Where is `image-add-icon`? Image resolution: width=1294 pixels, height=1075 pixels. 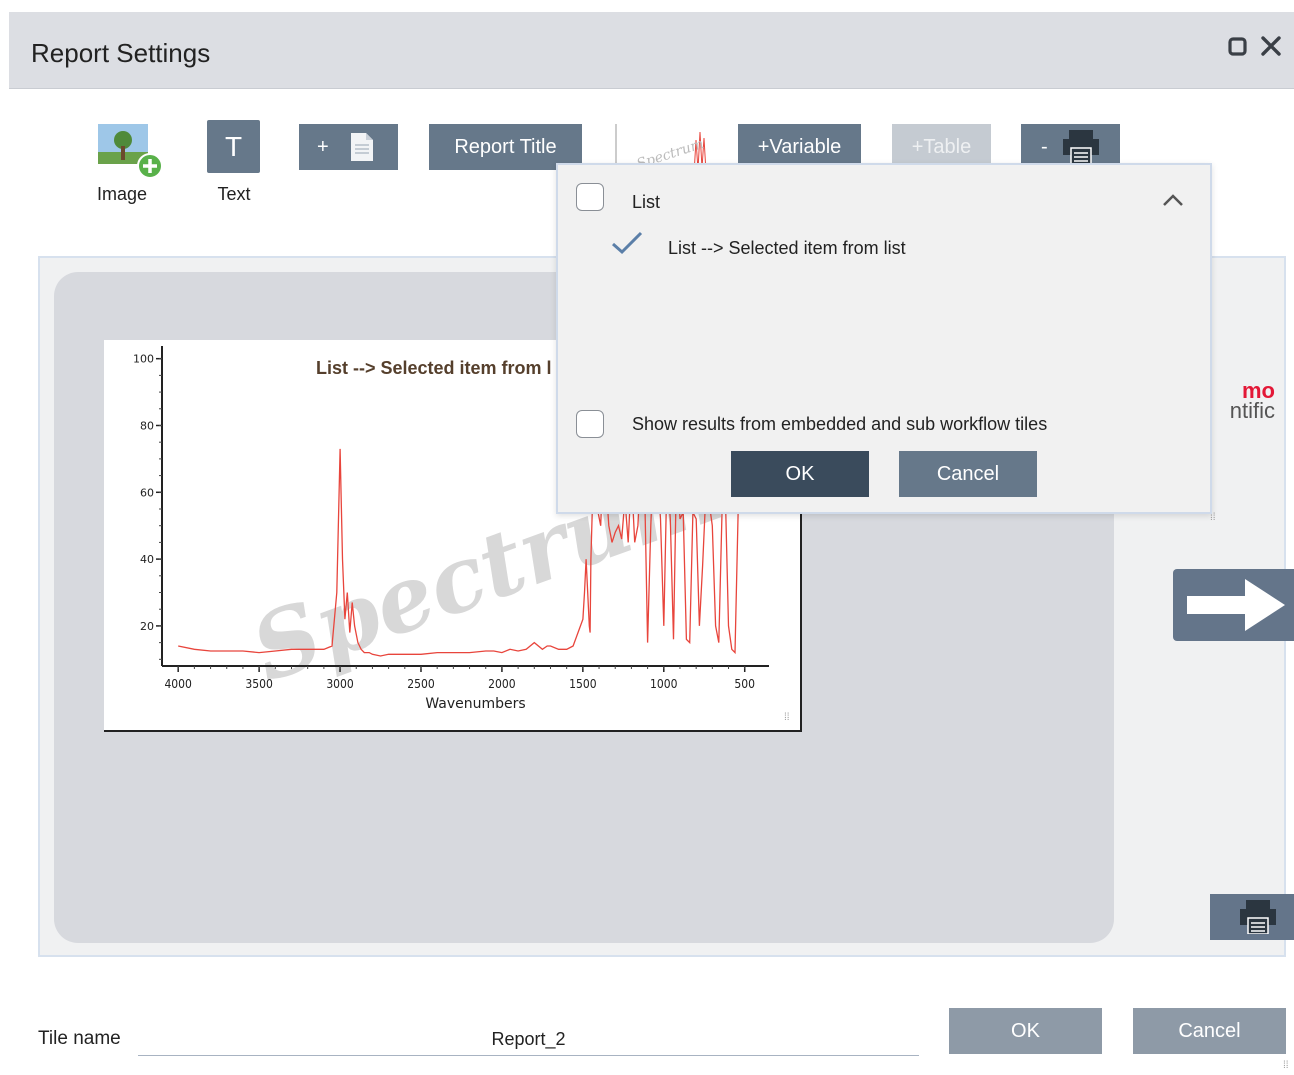
image-add-icon is located at coordinates (130, 151).